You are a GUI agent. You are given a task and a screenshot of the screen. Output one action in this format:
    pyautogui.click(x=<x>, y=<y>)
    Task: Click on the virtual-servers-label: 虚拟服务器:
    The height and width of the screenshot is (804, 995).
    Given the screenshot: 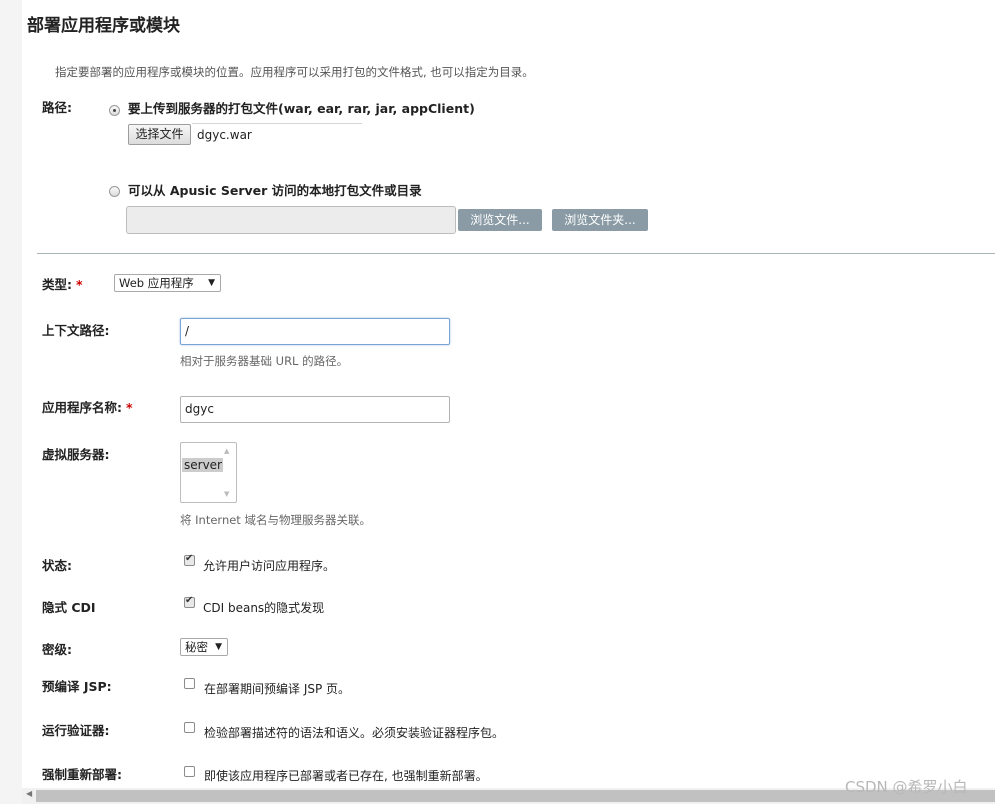 What is the action you would take?
    pyautogui.click(x=76, y=454)
    